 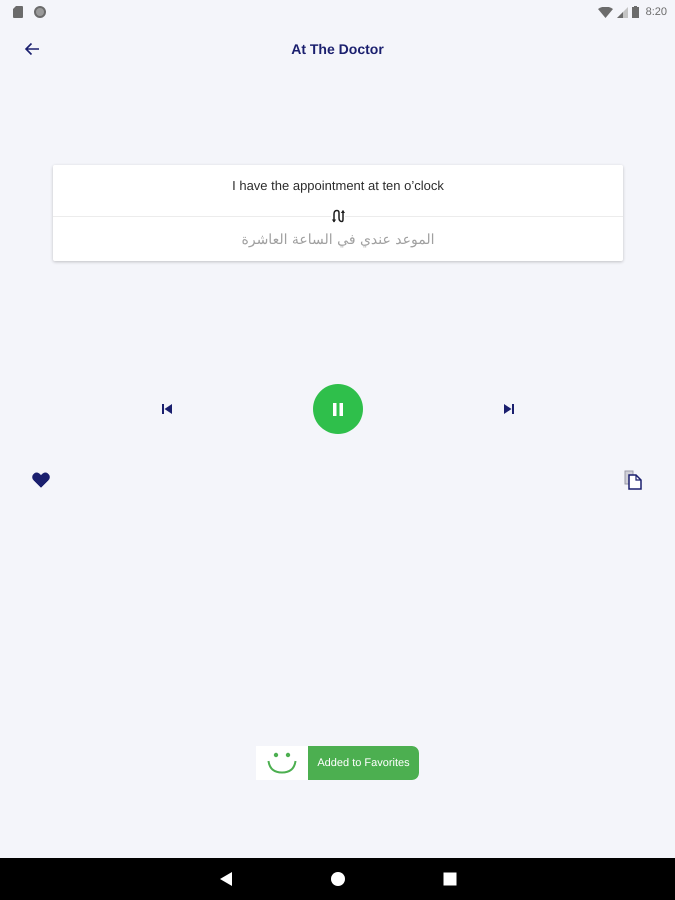 What do you see at coordinates (337, 409) in the screenshot?
I see `pause-icon` at bounding box center [337, 409].